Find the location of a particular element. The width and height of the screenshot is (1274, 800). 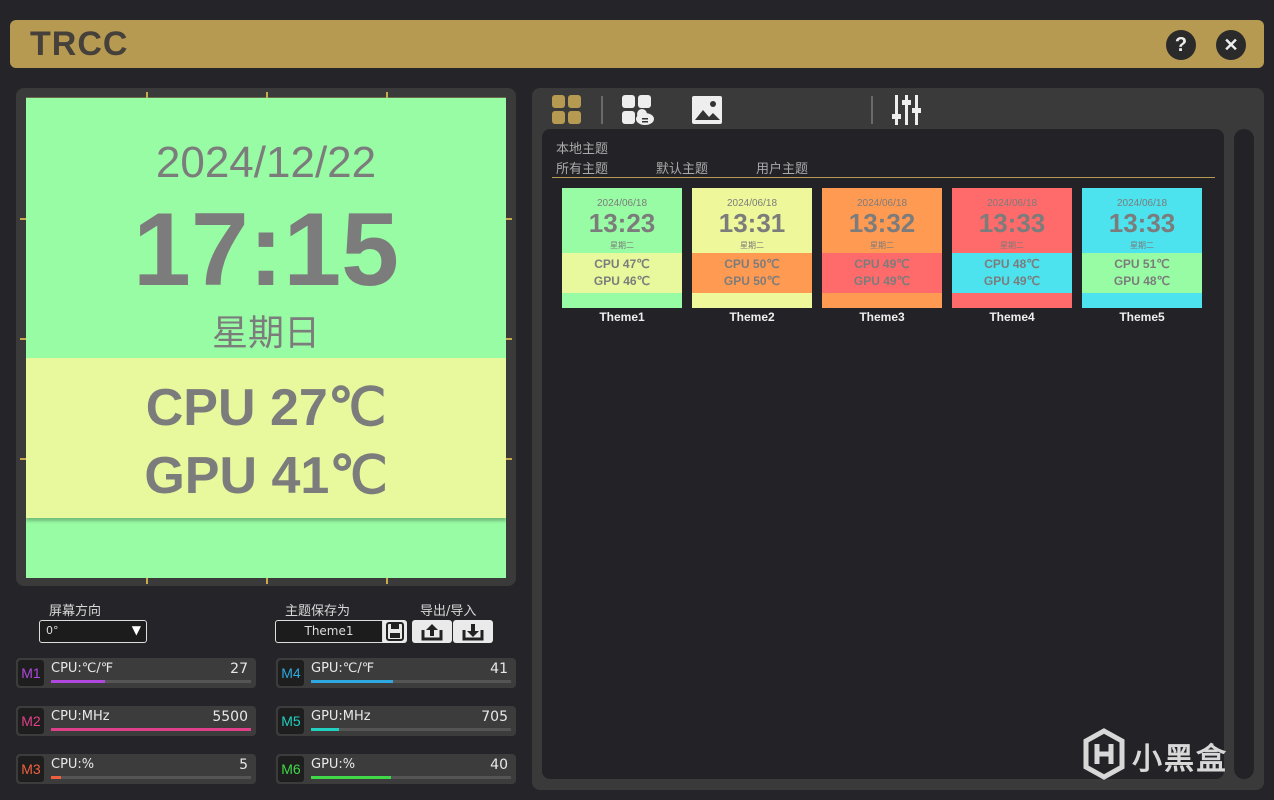

preview-stats-block: CPU 27℃ GPU 41℃ is located at coordinates (266, 438).